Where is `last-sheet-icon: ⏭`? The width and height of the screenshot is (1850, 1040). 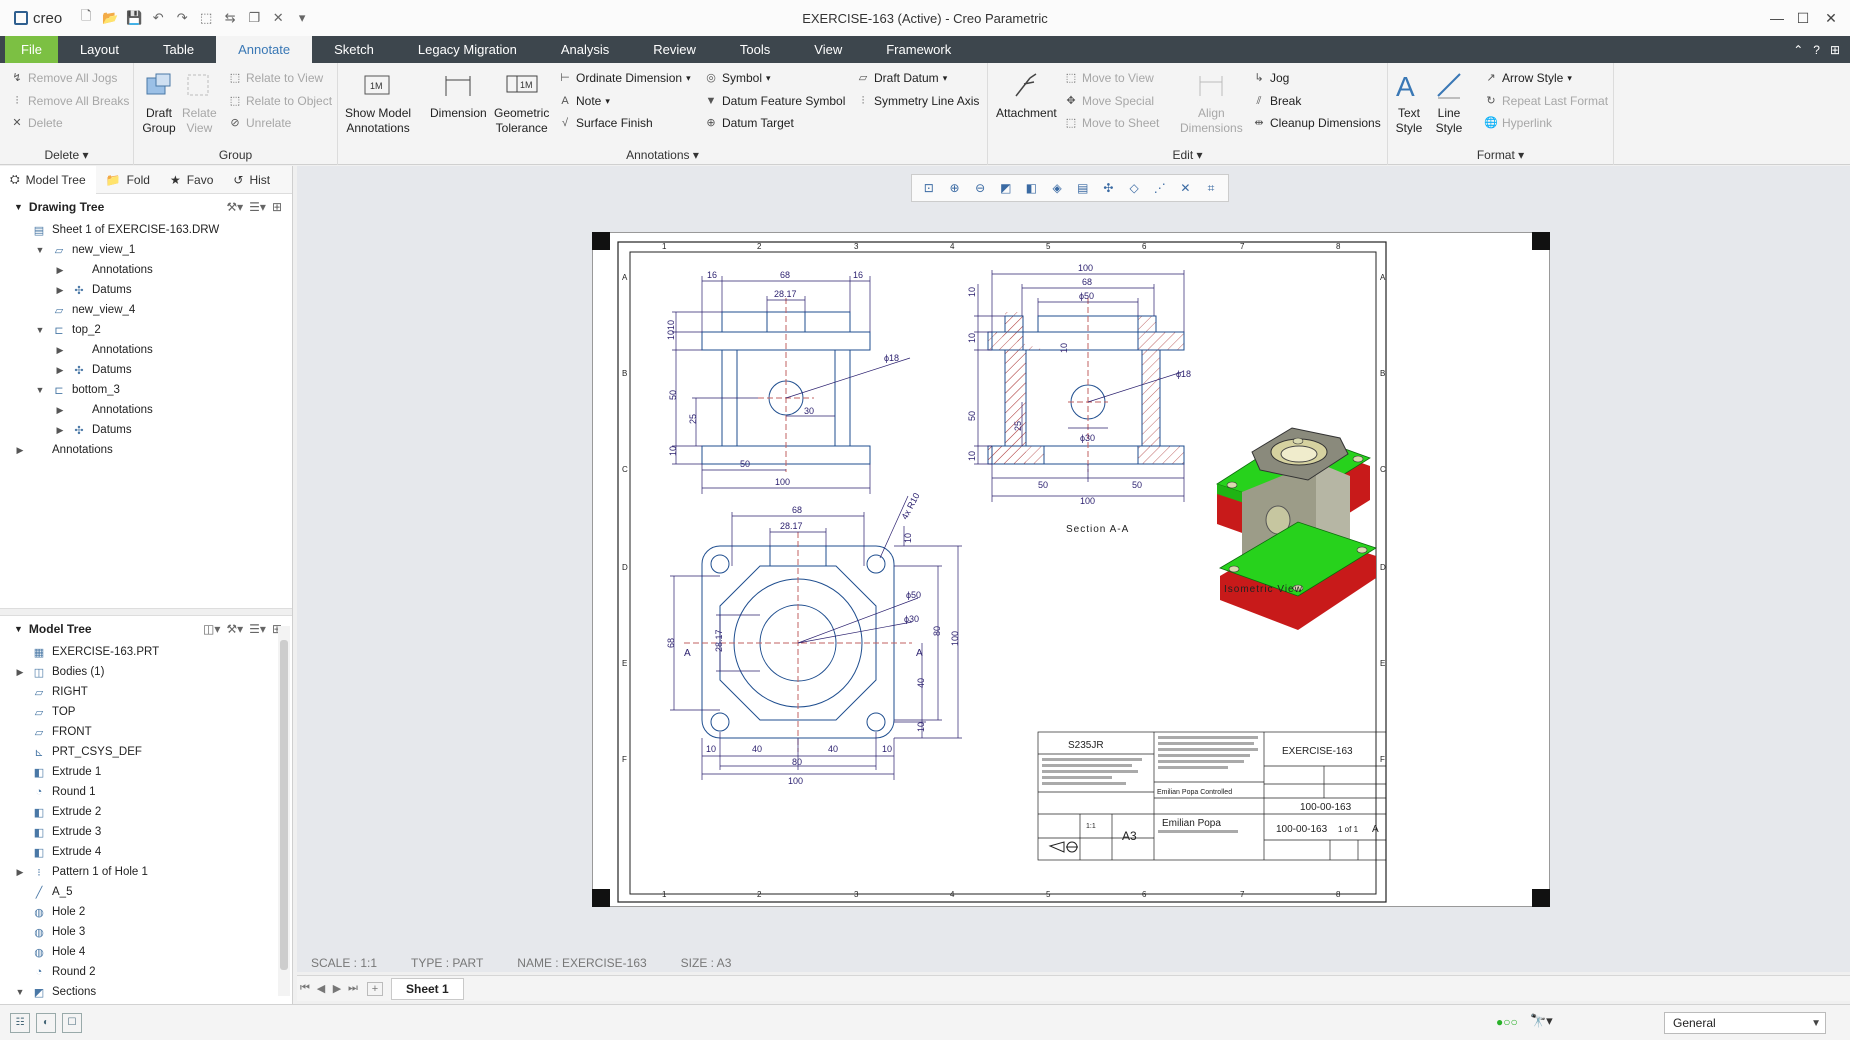
last-sheet-icon: ⏭ is located at coordinates (353, 988).